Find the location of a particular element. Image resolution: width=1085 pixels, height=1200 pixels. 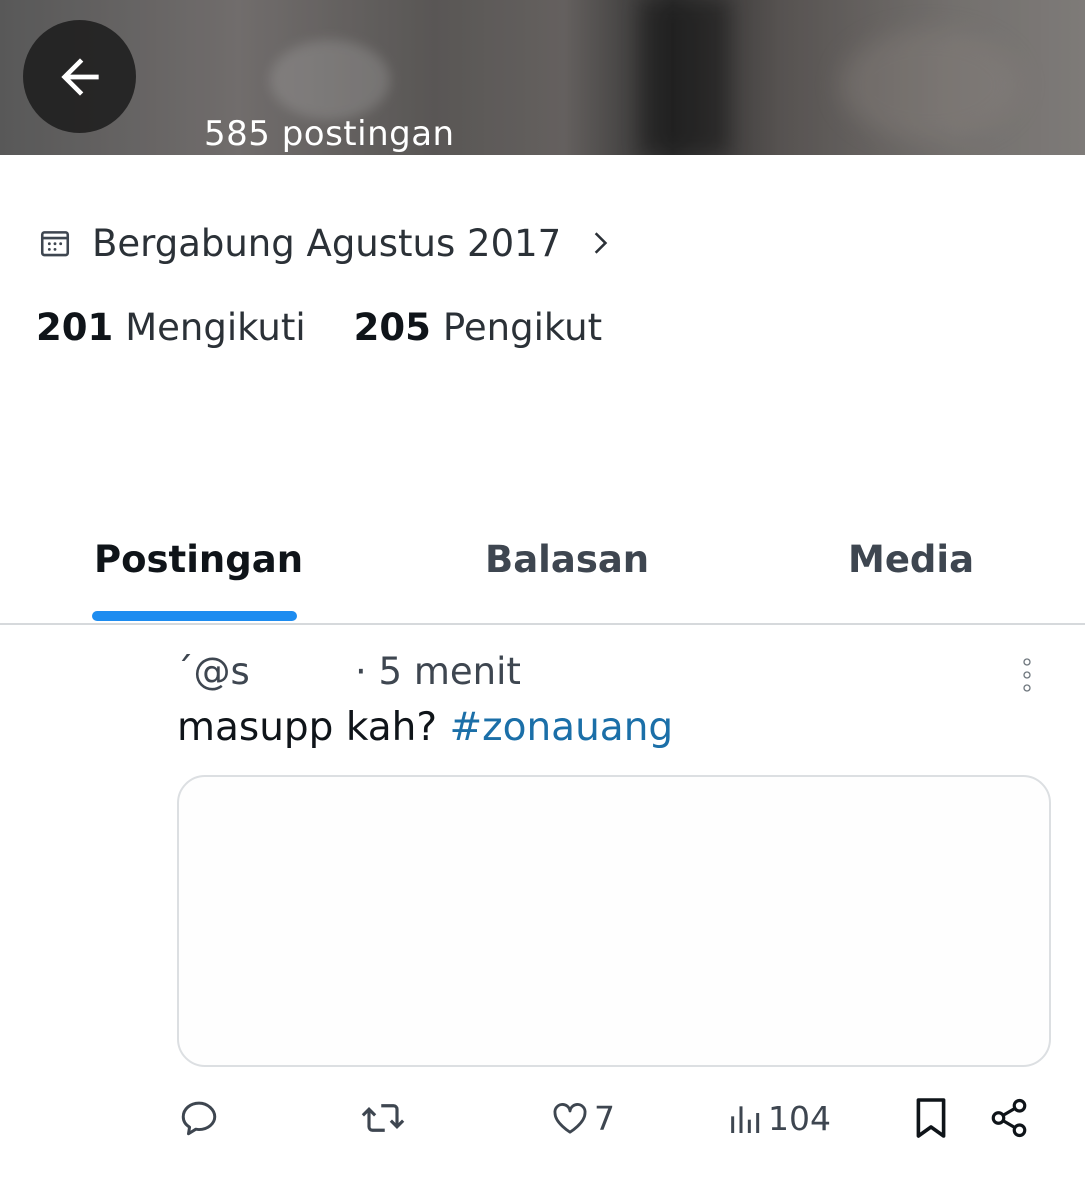

follow-stats: 201 Mengikuti 205 Pengikut is located at coordinates (319, 327).